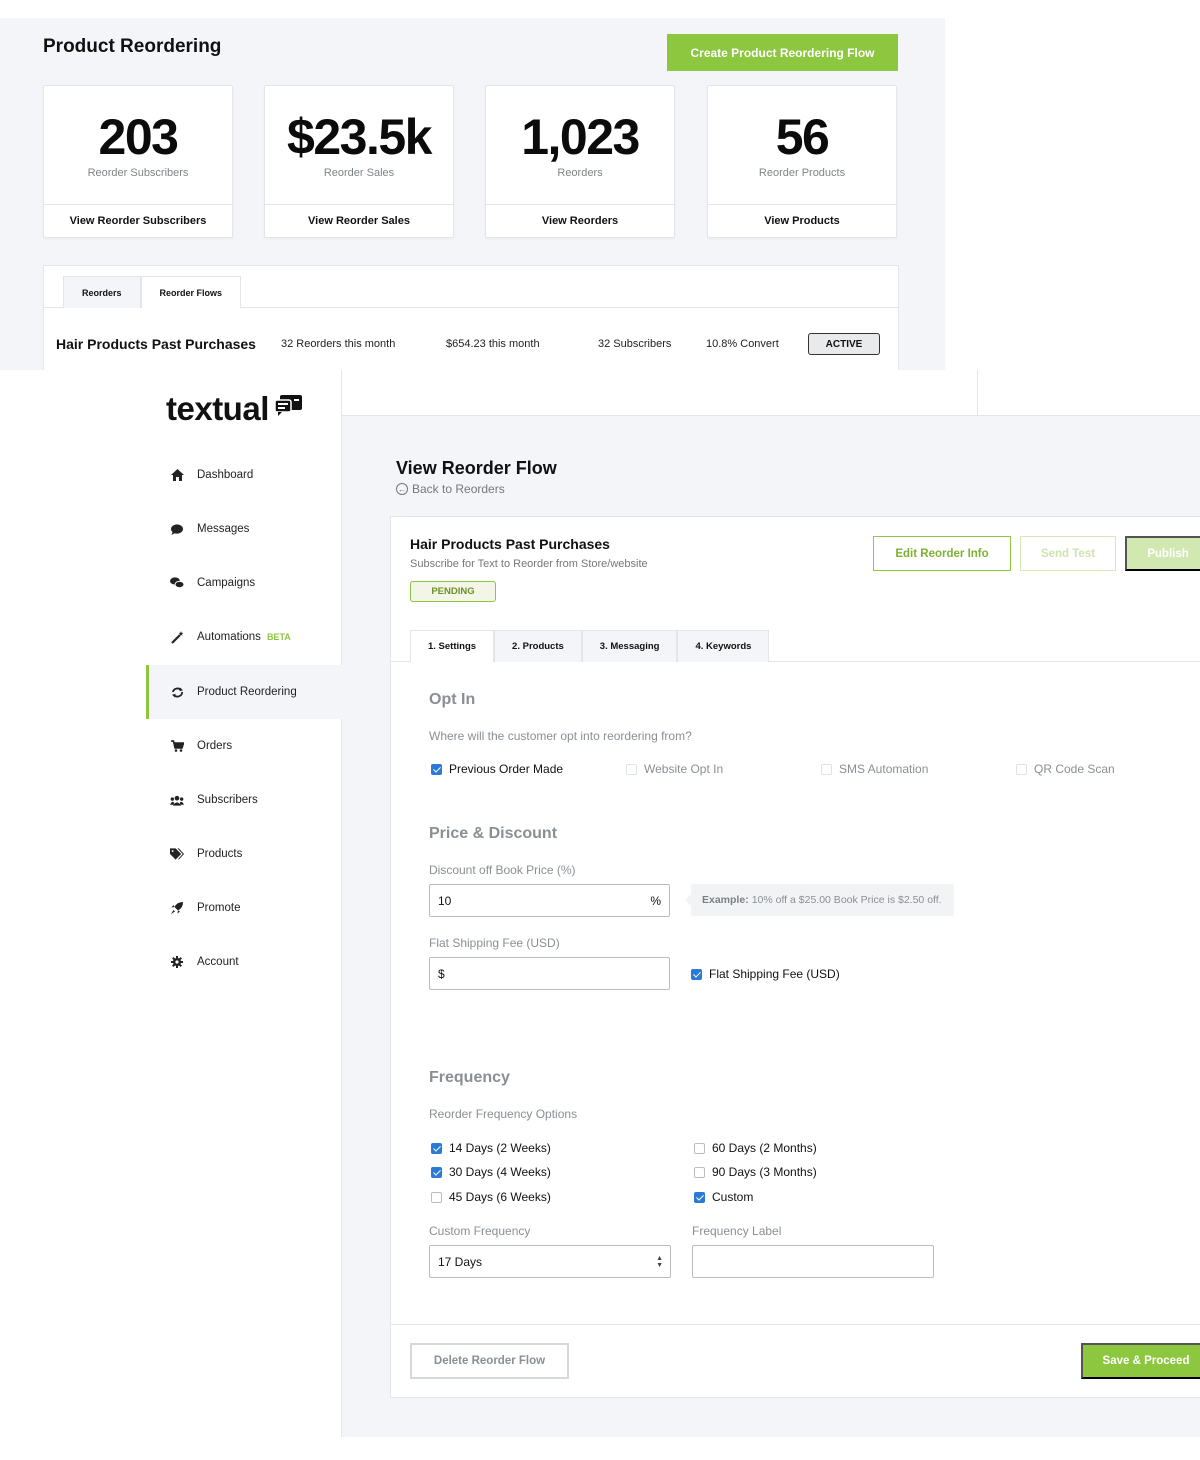 This screenshot has width=1200, height=1460. Describe the element at coordinates (234, 409) in the screenshot. I see `logo: textual` at that location.